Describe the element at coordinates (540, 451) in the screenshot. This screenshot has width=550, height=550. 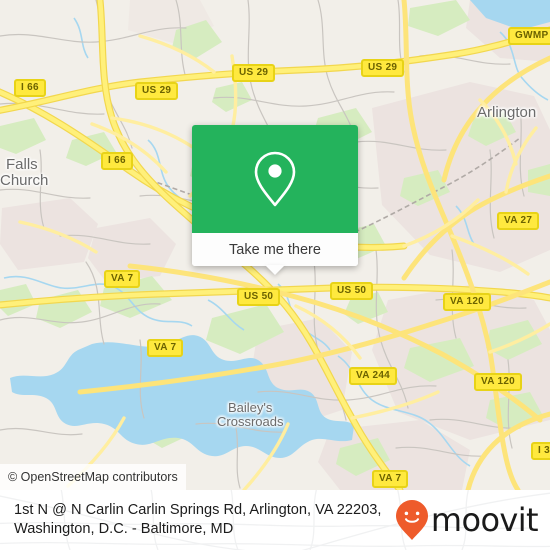
I see `road-shield: I 395` at that location.